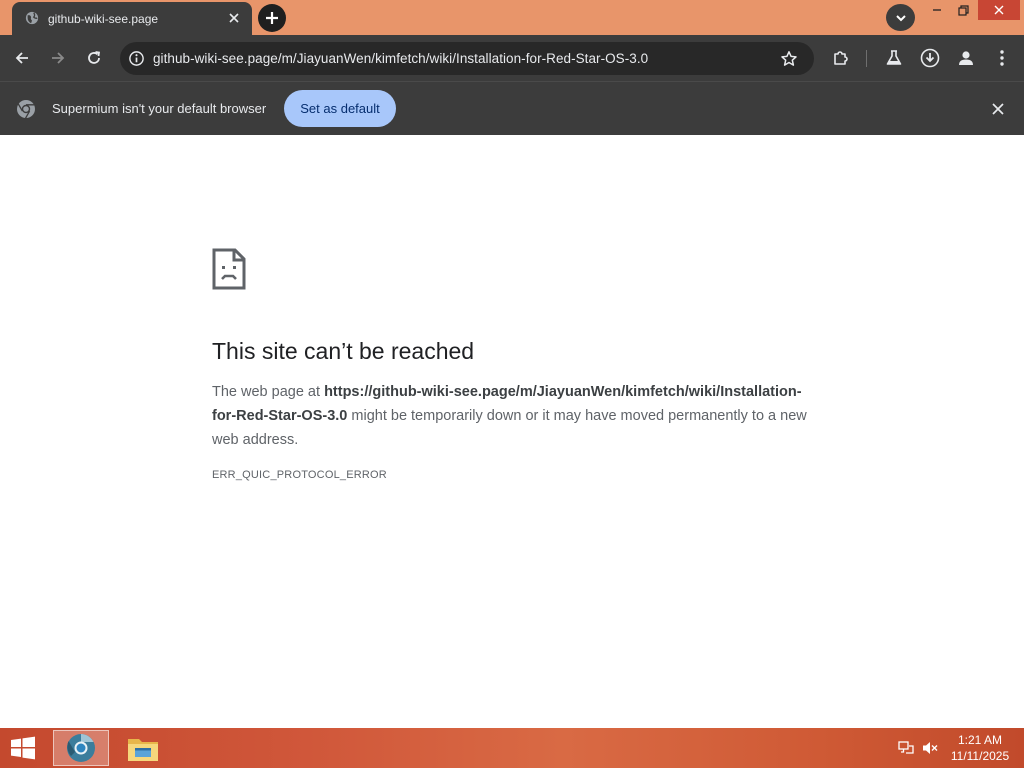 This screenshot has height=768, width=1024. I want to click on clock-time: 1:21 AM, so click(980, 740).